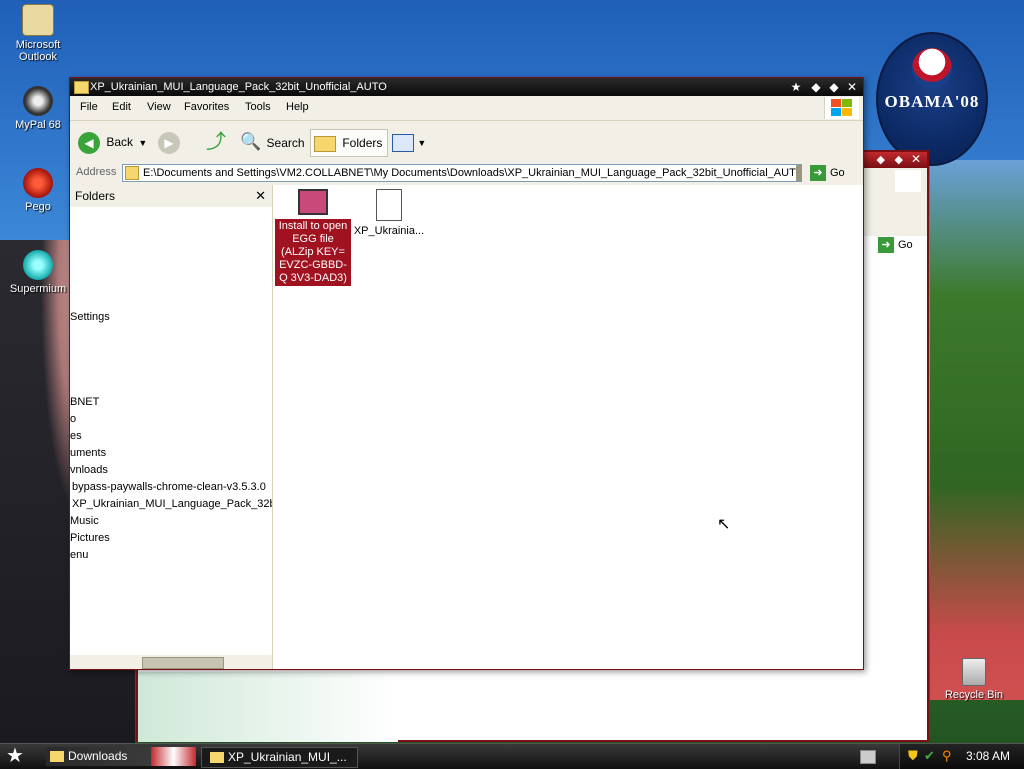  I want to click on views-button: ▼, so click(409, 142).